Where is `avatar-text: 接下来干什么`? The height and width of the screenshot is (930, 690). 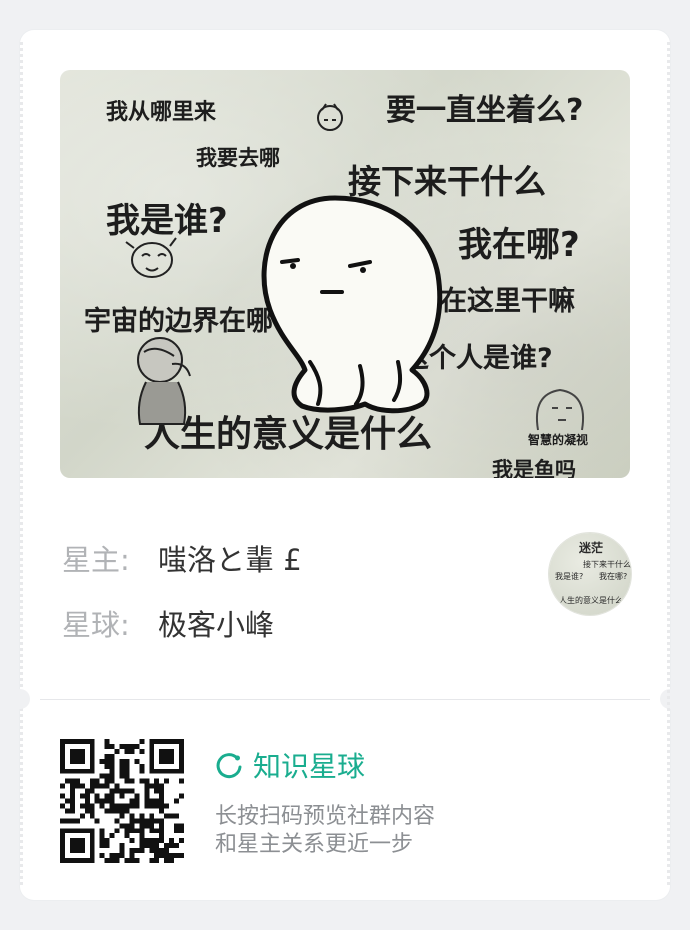
avatar-text: 接下来干什么 is located at coordinates (607, 564).